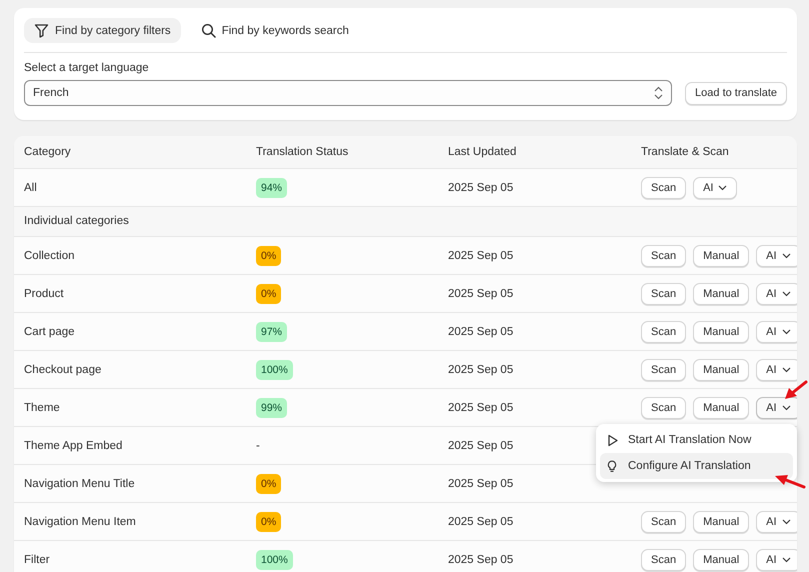 This screenshot has height=572, width=809. What do you see at coordinates (208, 30) in the screenshot?
I see `search-icon` at bounding box center [208, 30].